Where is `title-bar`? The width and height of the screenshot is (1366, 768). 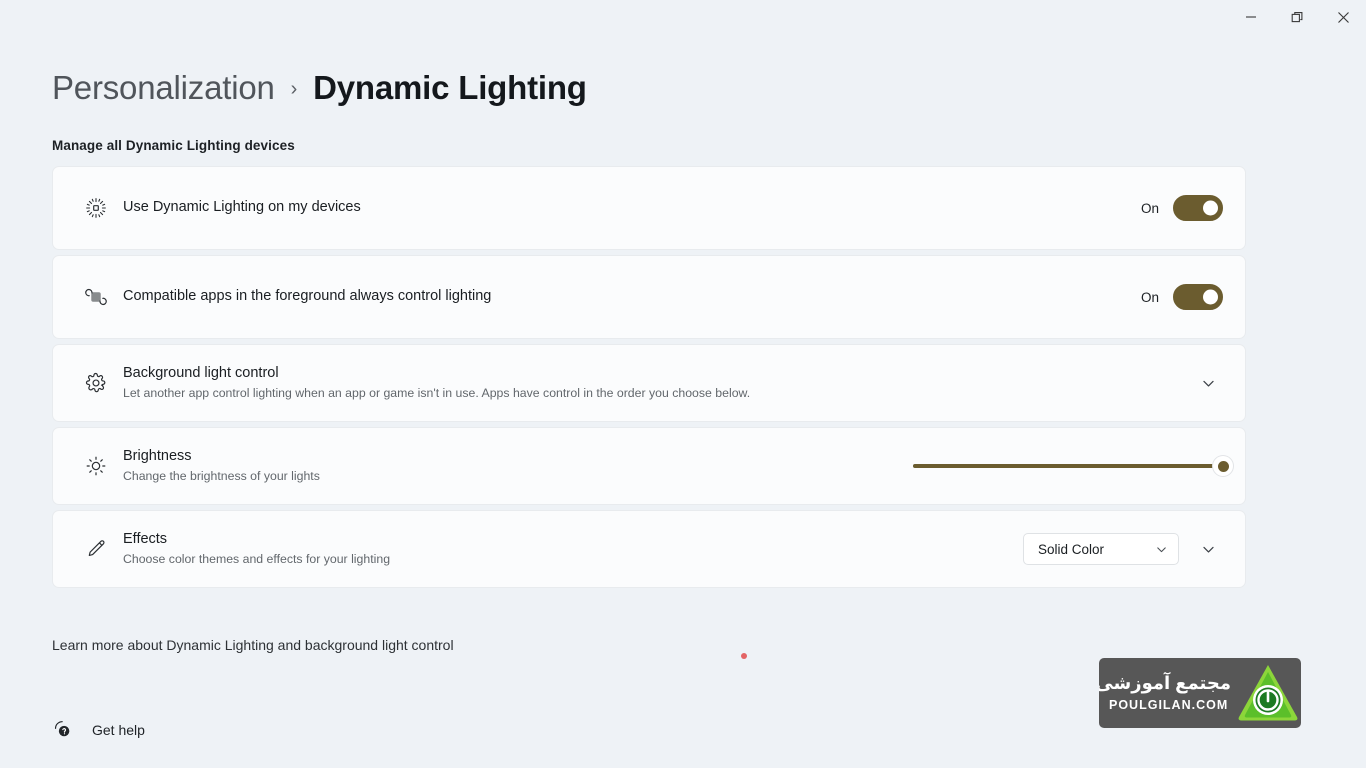 title-bar is located at coordinates (683, 20).